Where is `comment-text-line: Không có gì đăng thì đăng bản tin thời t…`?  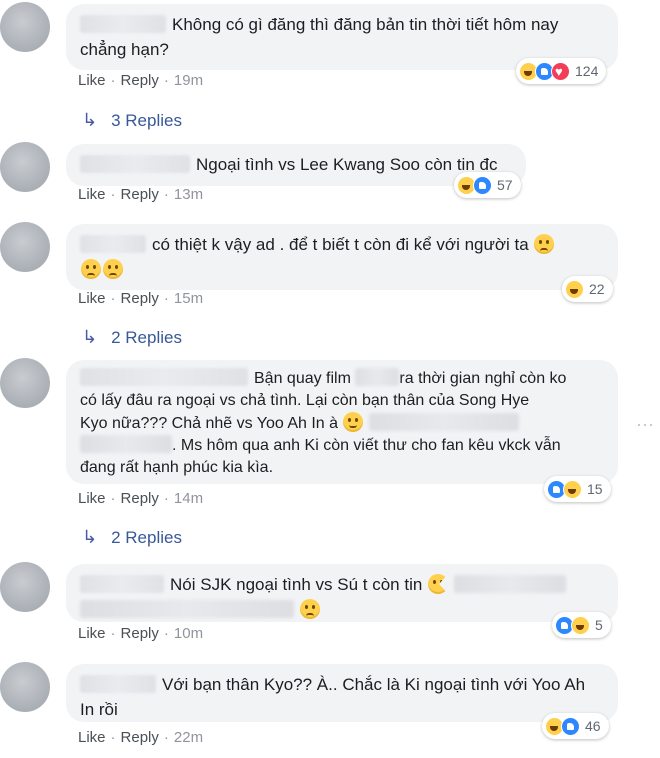 comment-text-line: Không có gì đăng thì đăng bản tin thời t… is located at coordinates (365, 24).